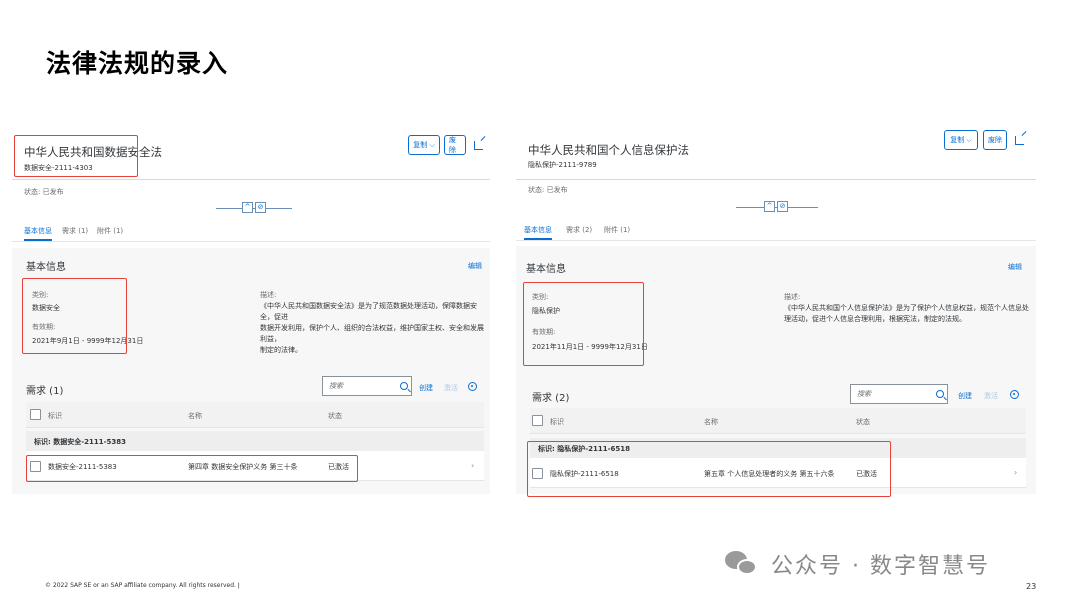  I want to click on tab-requirements: 需求 (2), so click(579, 230).